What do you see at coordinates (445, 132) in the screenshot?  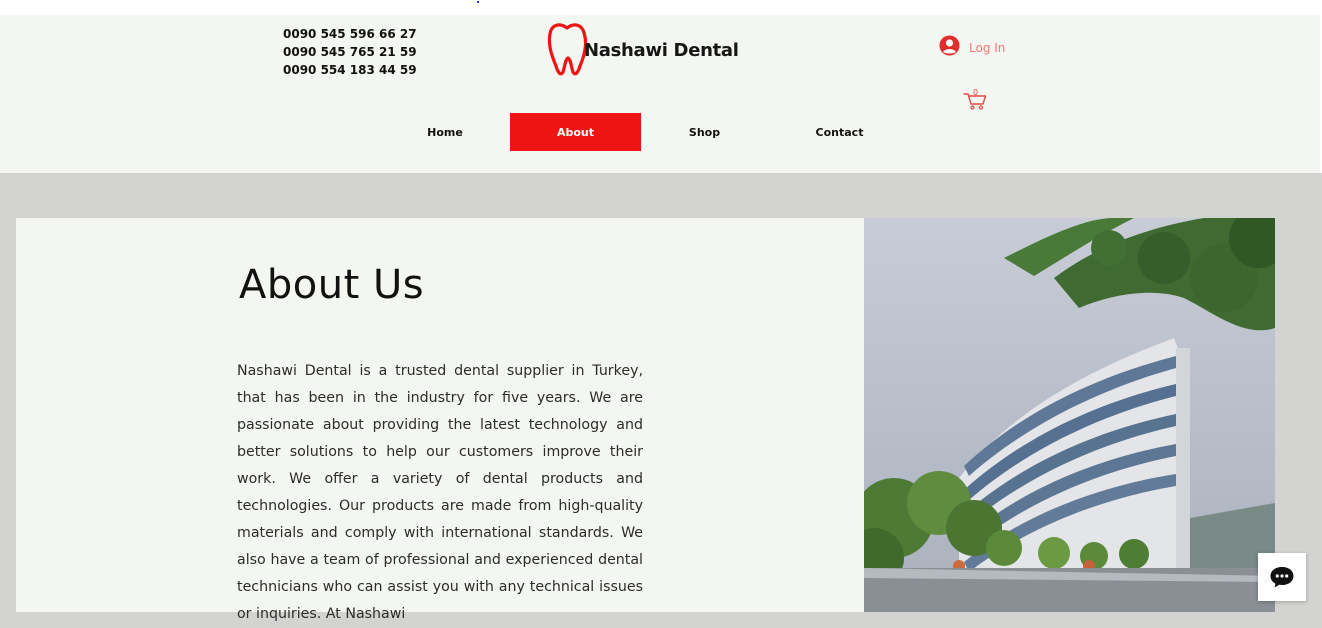 I see `nav-item-home: Home` at bounding box center [445, 132].